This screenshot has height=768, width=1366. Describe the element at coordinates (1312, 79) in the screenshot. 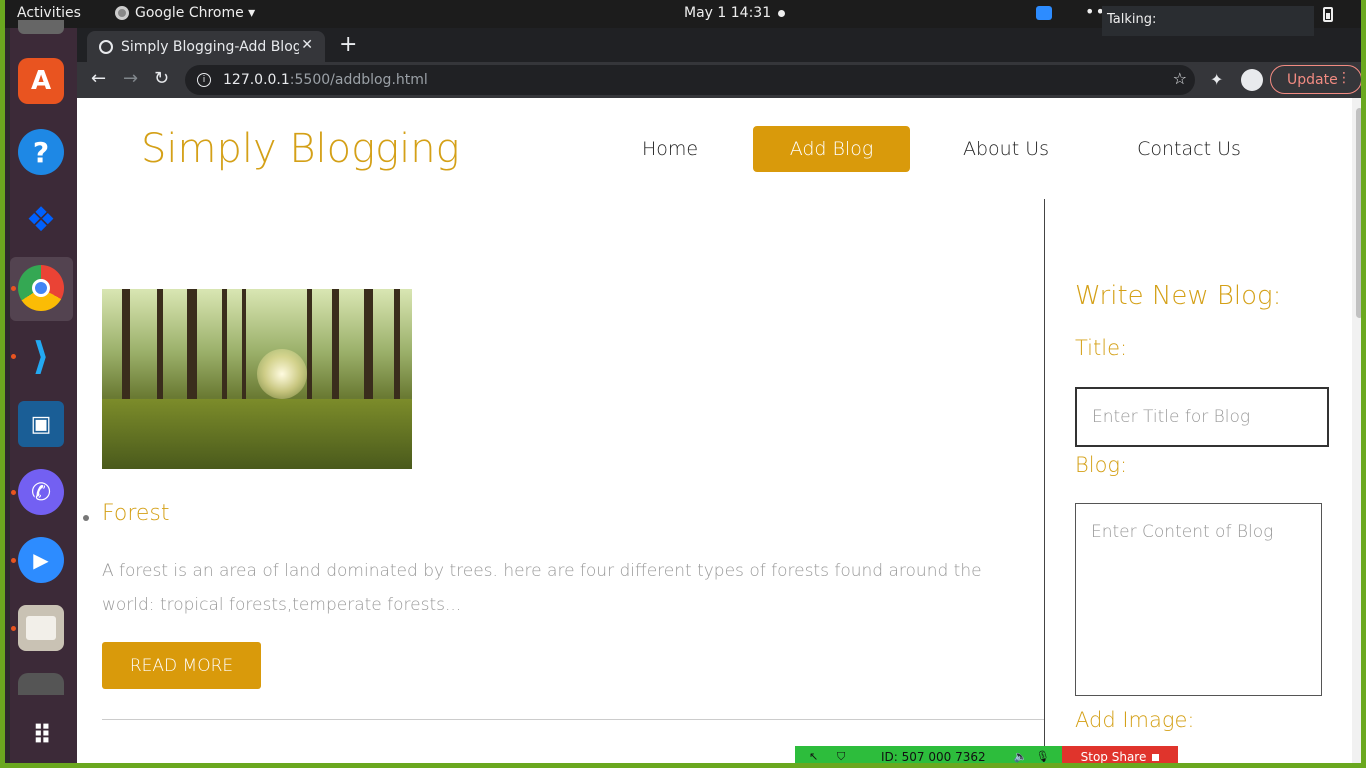

I see `update-label: Update` at that location.